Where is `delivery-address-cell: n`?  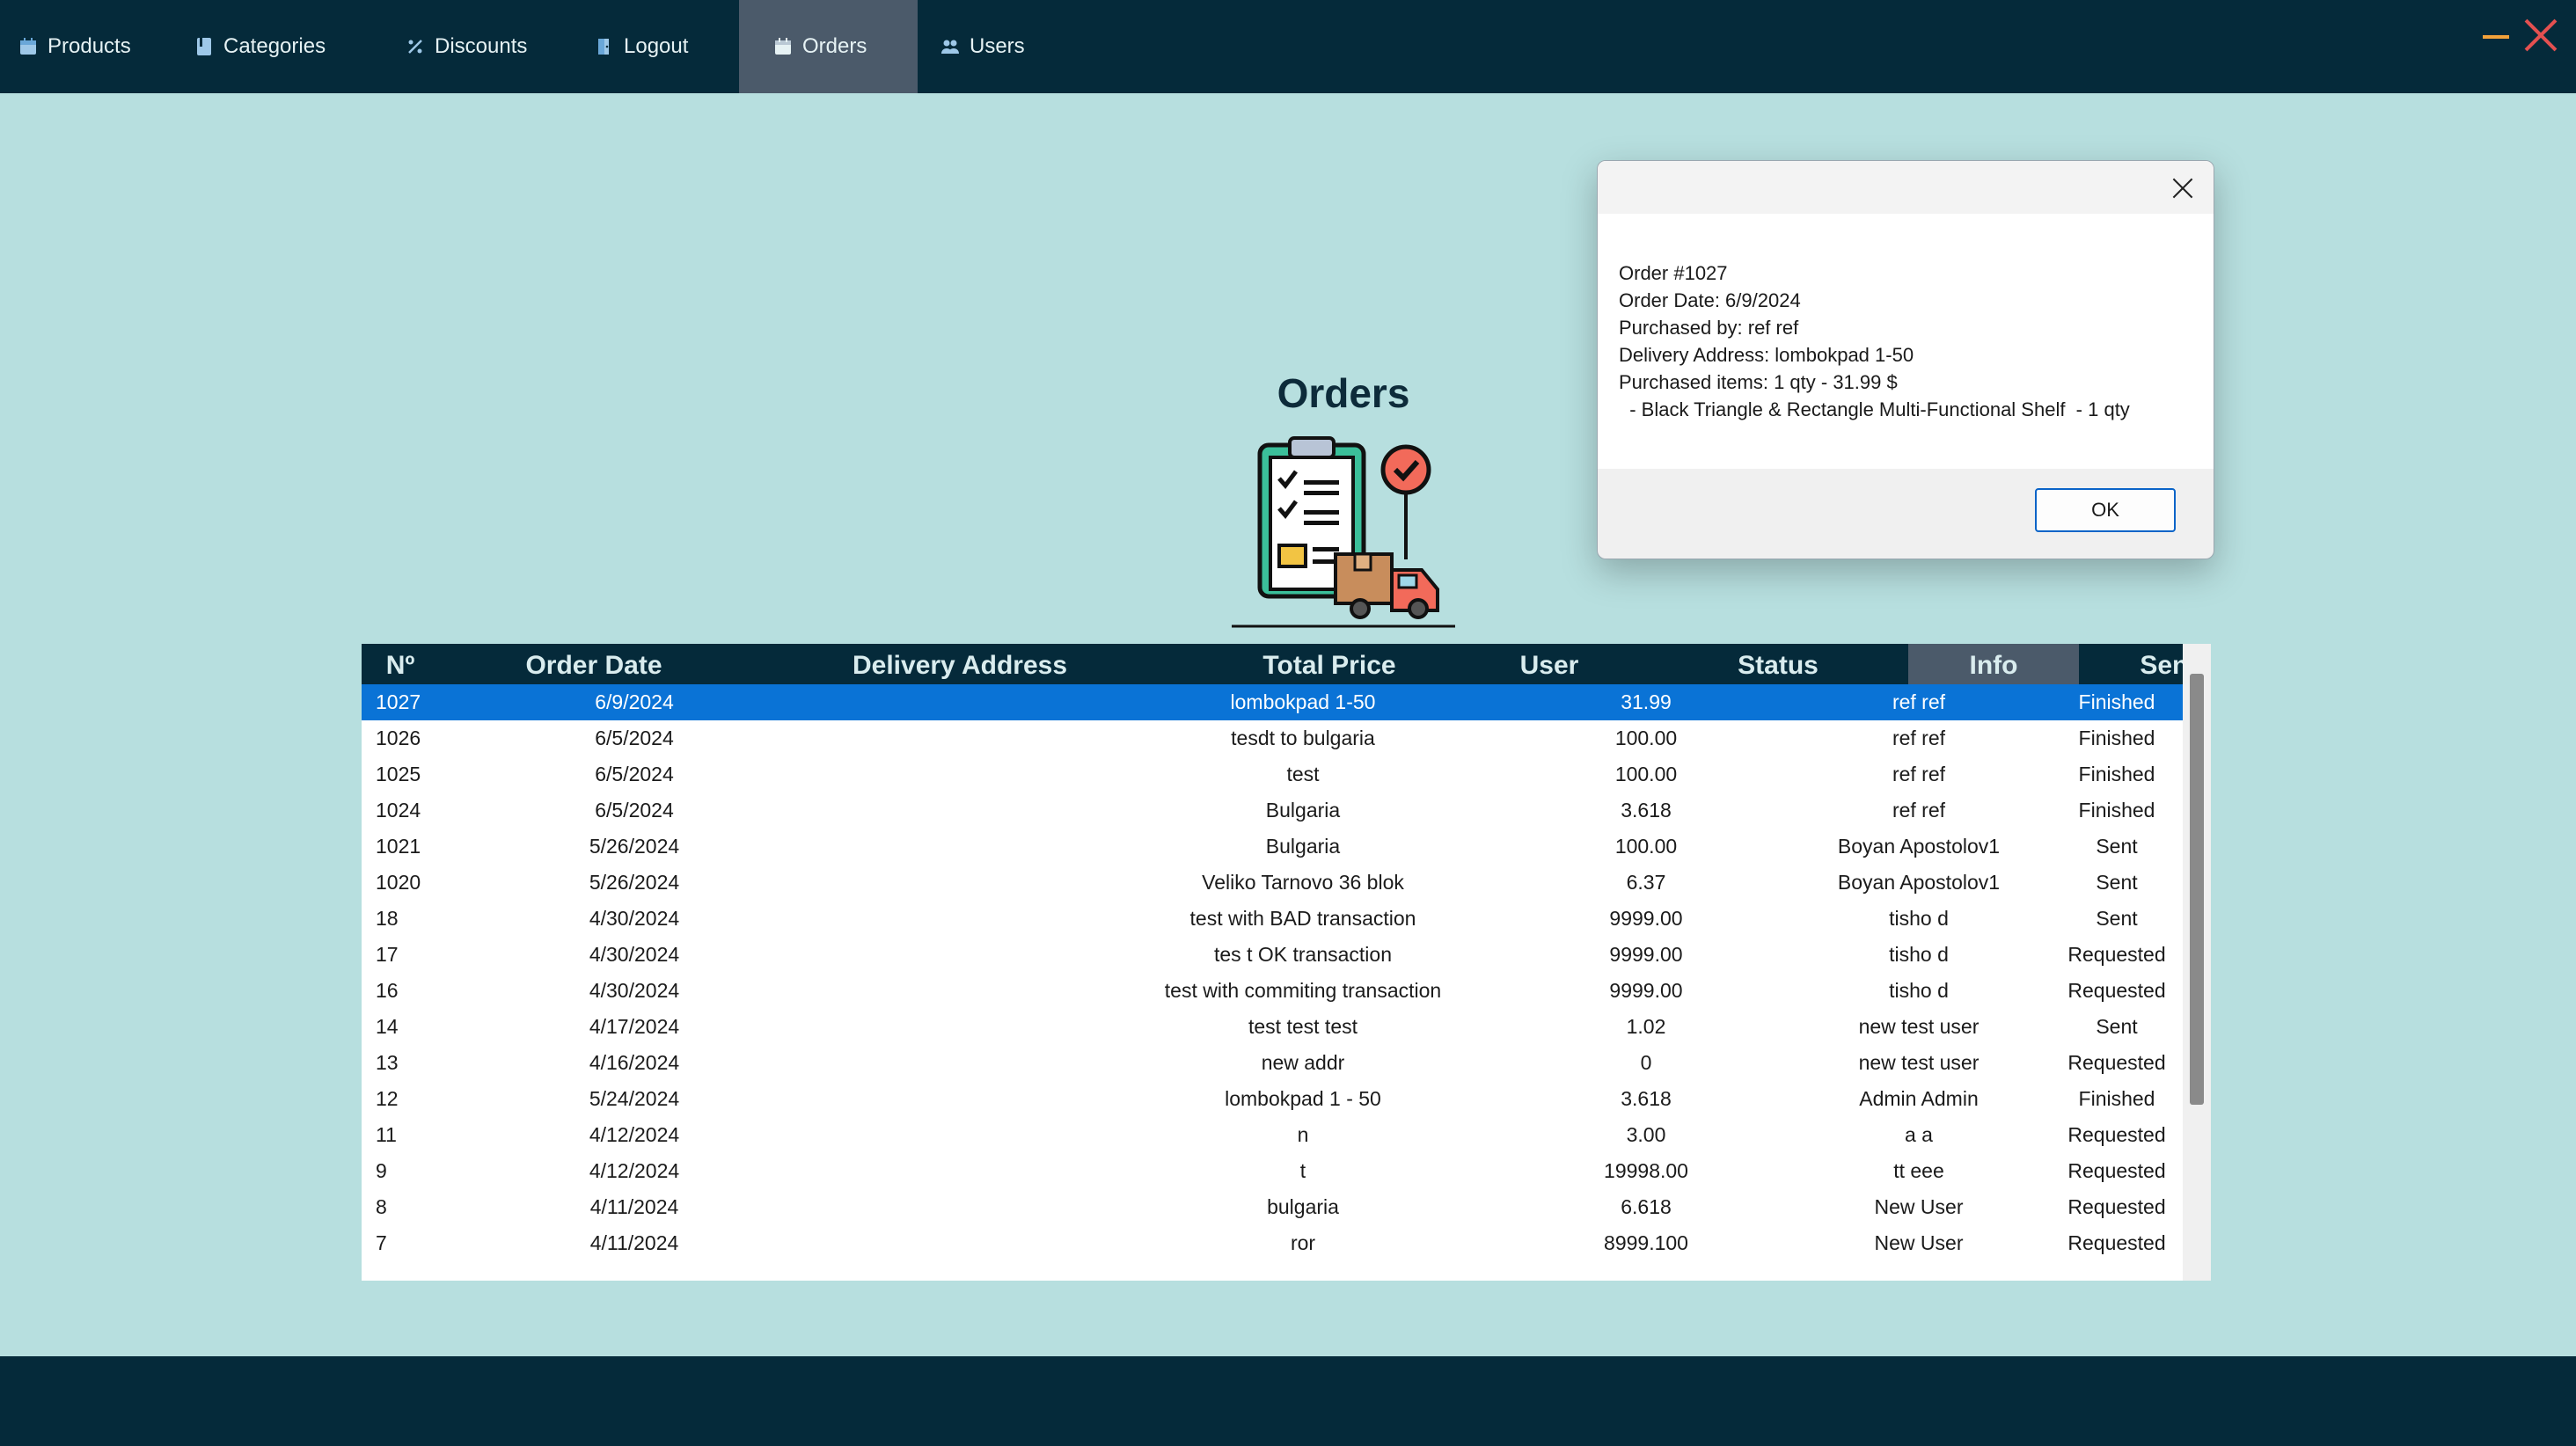 delivery-address-cell: n is located at coordinates (1303, 1134).